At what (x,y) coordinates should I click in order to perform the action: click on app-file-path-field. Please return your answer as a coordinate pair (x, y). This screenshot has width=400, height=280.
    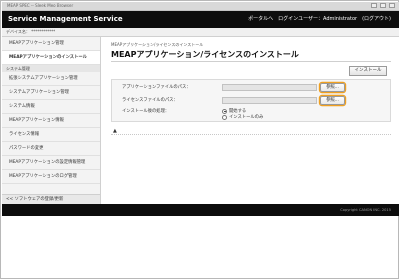
    Looking at the image, I should click on (269, 87).